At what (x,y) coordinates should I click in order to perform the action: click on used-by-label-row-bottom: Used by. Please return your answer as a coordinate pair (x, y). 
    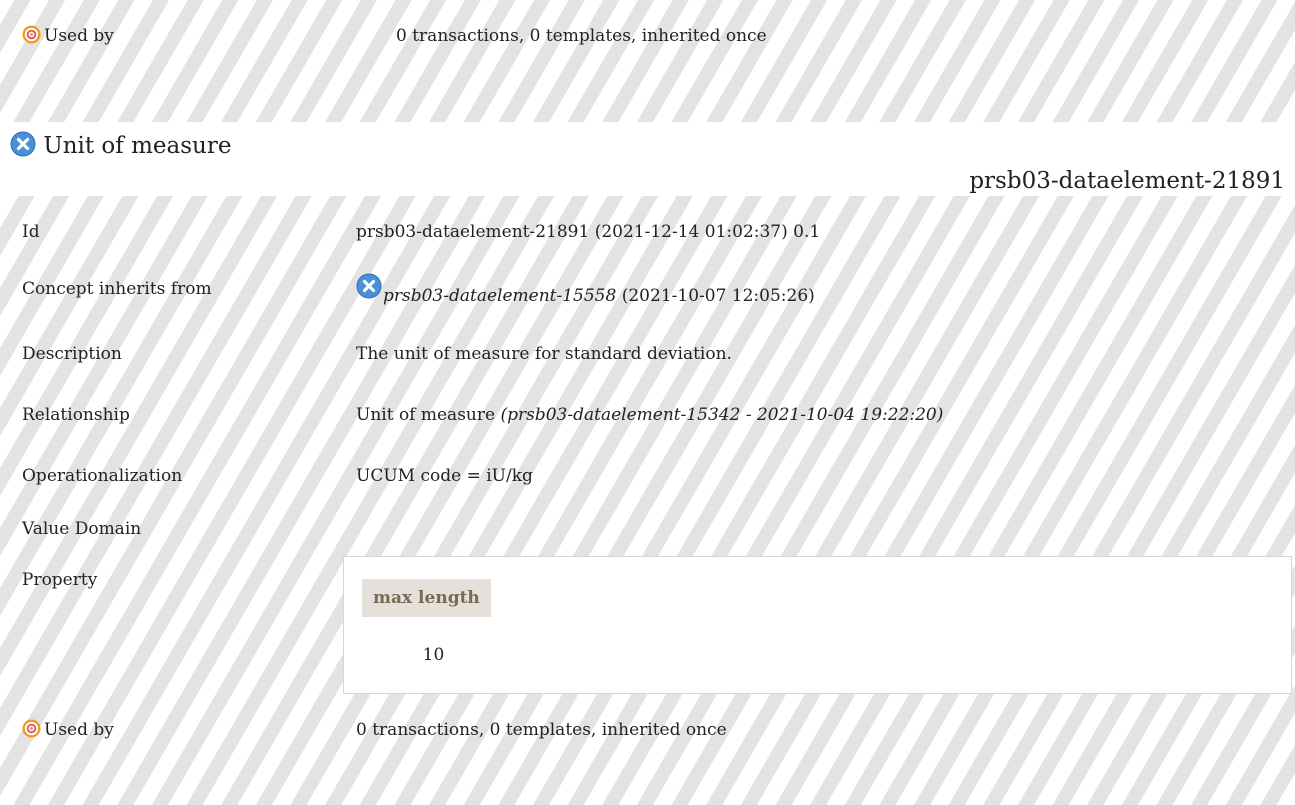
    Looking at the image, I should click on (68, 730).